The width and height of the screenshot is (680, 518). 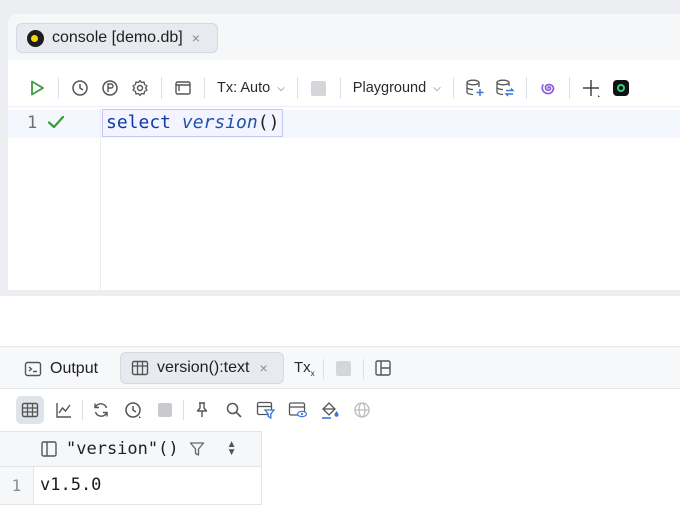 I want to click on editor-tab-bar: console [demo.db] ×, so click(x=344, y=37).